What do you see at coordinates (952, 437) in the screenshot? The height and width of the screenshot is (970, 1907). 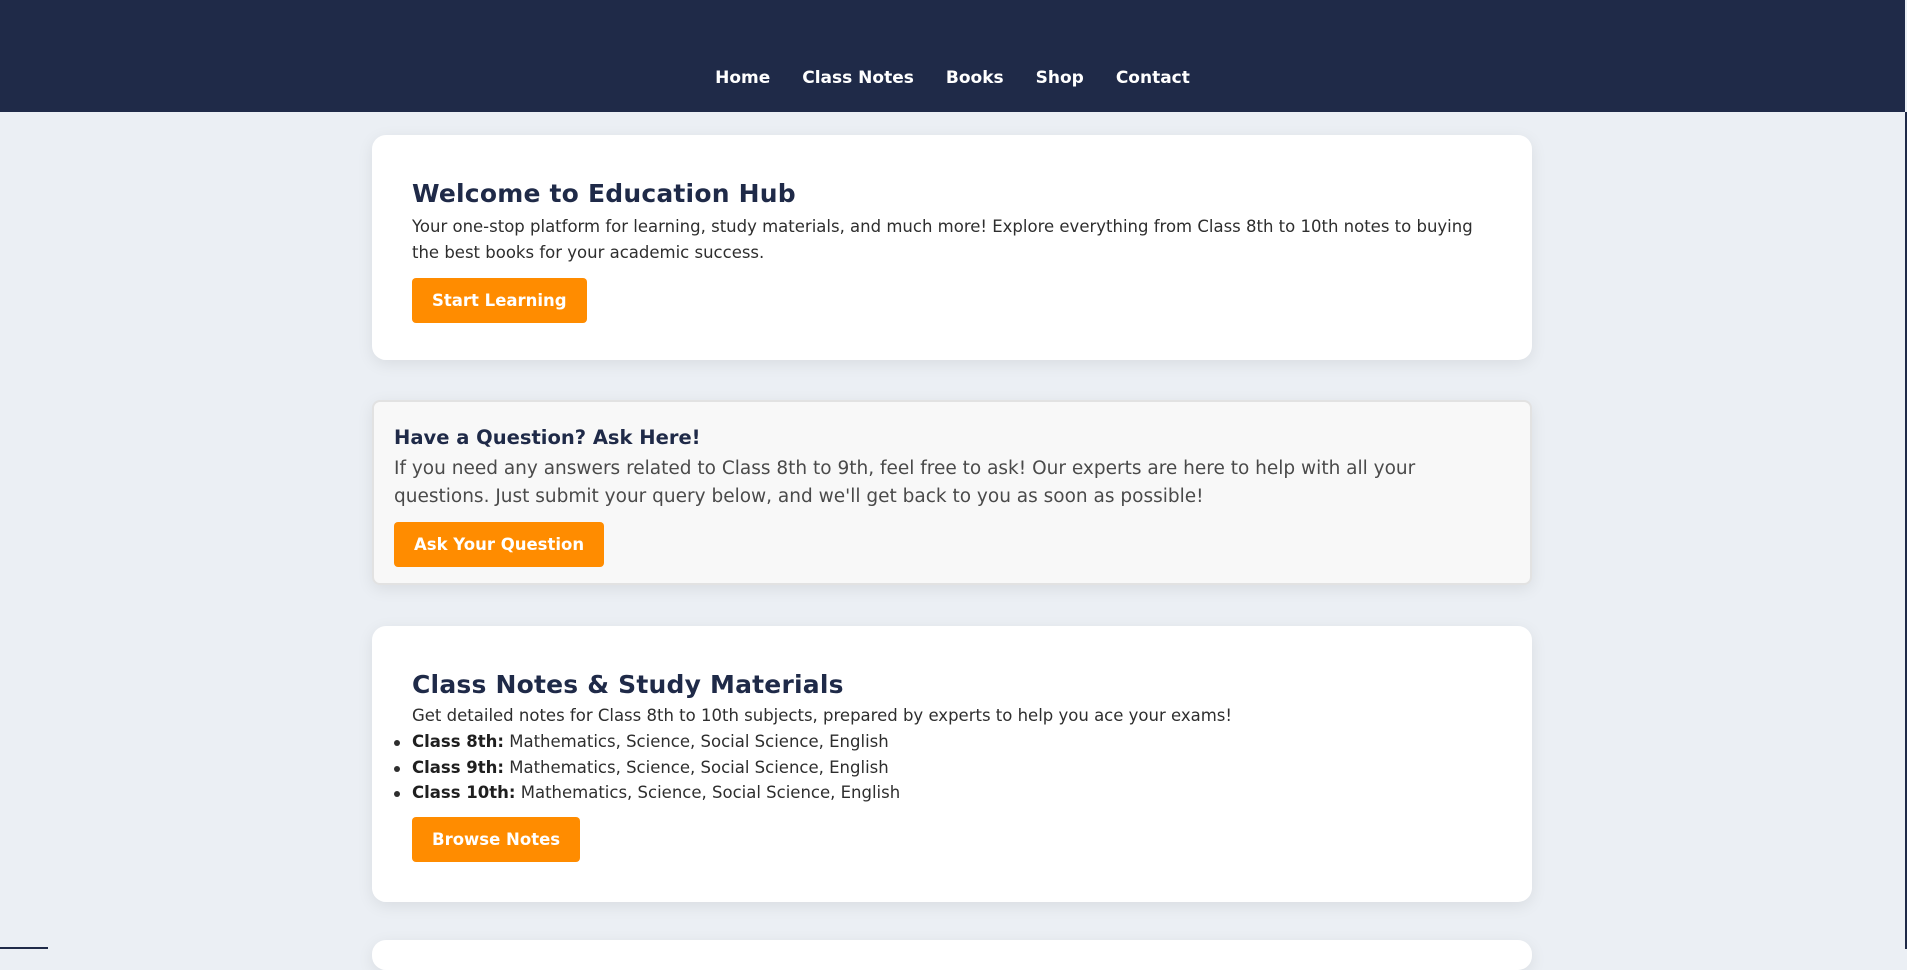 I see `ask-title: Have a Question? Ask Here!` at bounding box center [952, 437].